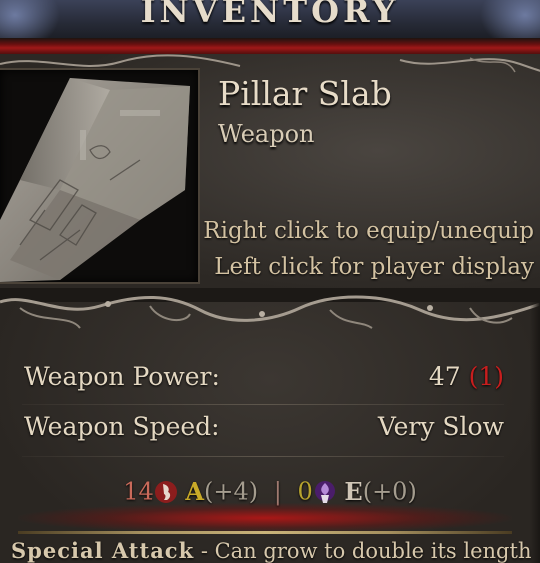 This screenshot has width=540, height=563. I want to click on strength-letter: A, so click(194, 491).